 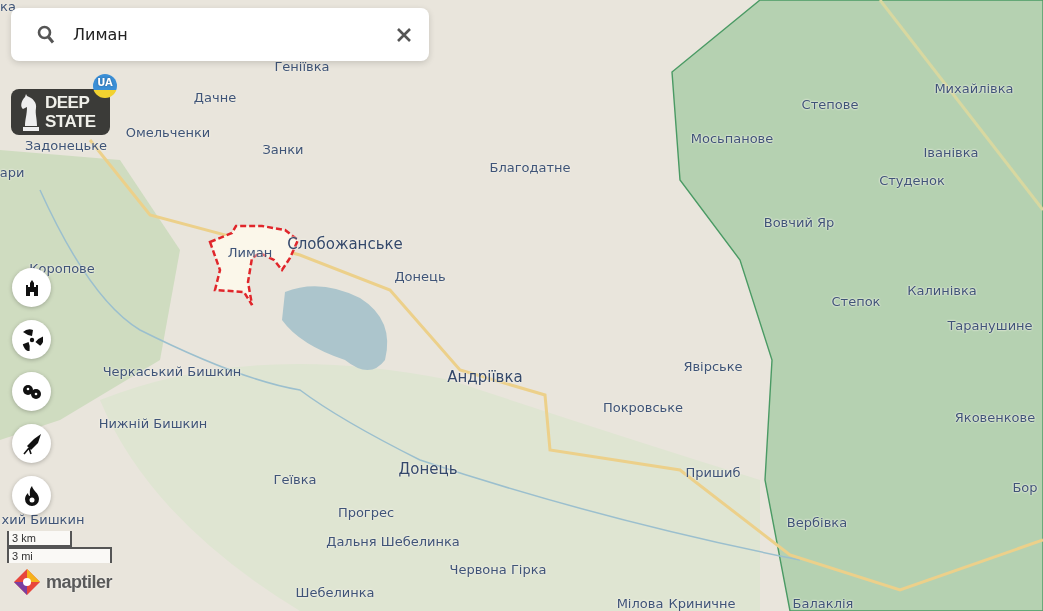 What do you see at coordinates (295, 479) in the screenshot?
I see `place-label: Геївка` at bounding box center [295, 479].